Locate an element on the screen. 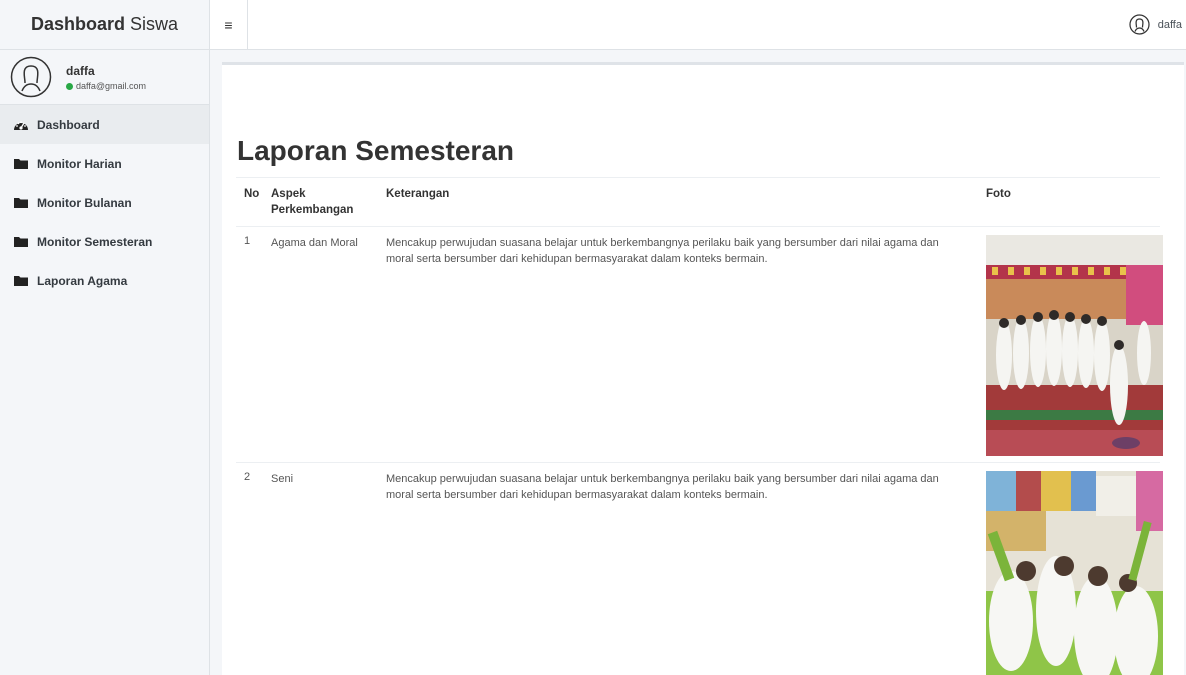  sidebar-item-laporan-agama: Laporan Agama is located at coordinates (104, 280).